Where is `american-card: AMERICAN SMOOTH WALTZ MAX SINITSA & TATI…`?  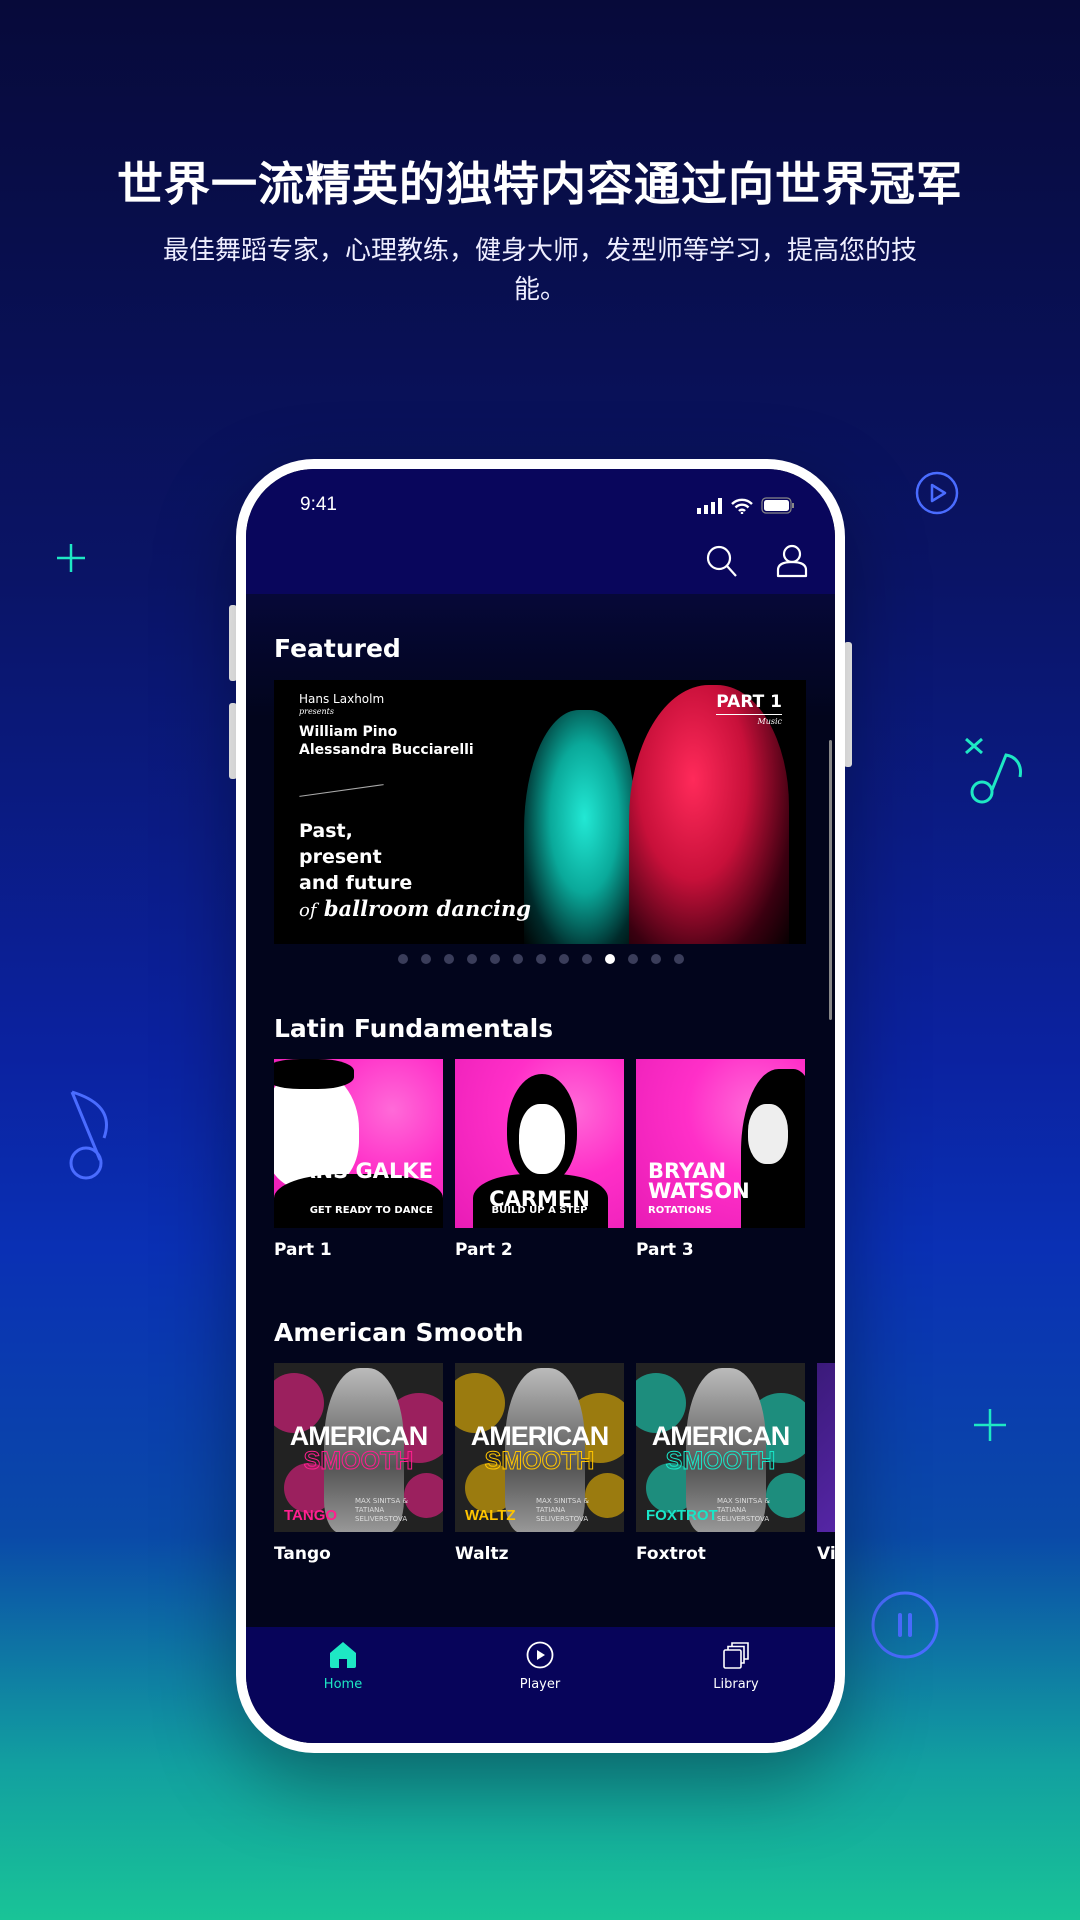 american-card: AMERICAN SMOOTH WALTZ MAX SINITSA & TATI… is located at coordinates (539, 1463).